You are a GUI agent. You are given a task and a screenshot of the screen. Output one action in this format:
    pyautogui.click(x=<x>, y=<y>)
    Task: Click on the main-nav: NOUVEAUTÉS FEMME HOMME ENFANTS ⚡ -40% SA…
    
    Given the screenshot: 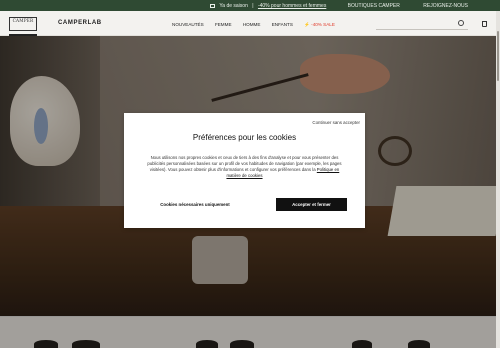 What is the action you would take?
    pyautogui.click(x=258, y=25)
    